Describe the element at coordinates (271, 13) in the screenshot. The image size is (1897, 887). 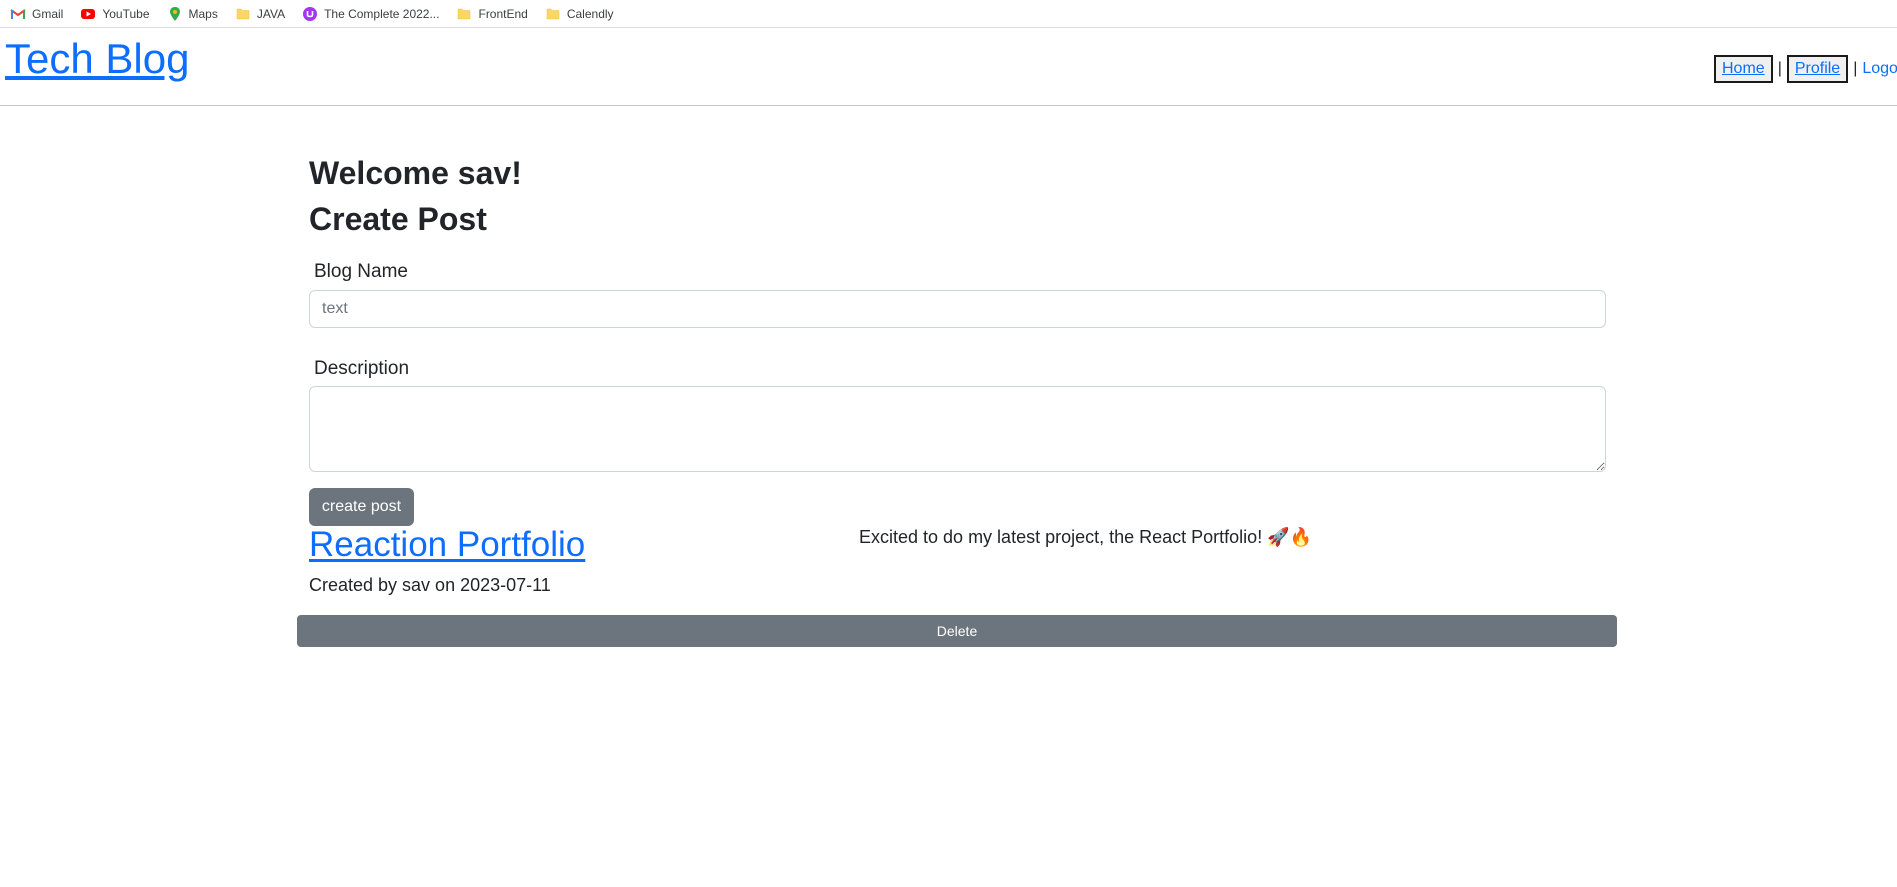
I see `bookmark-label: JAVA` at that location.